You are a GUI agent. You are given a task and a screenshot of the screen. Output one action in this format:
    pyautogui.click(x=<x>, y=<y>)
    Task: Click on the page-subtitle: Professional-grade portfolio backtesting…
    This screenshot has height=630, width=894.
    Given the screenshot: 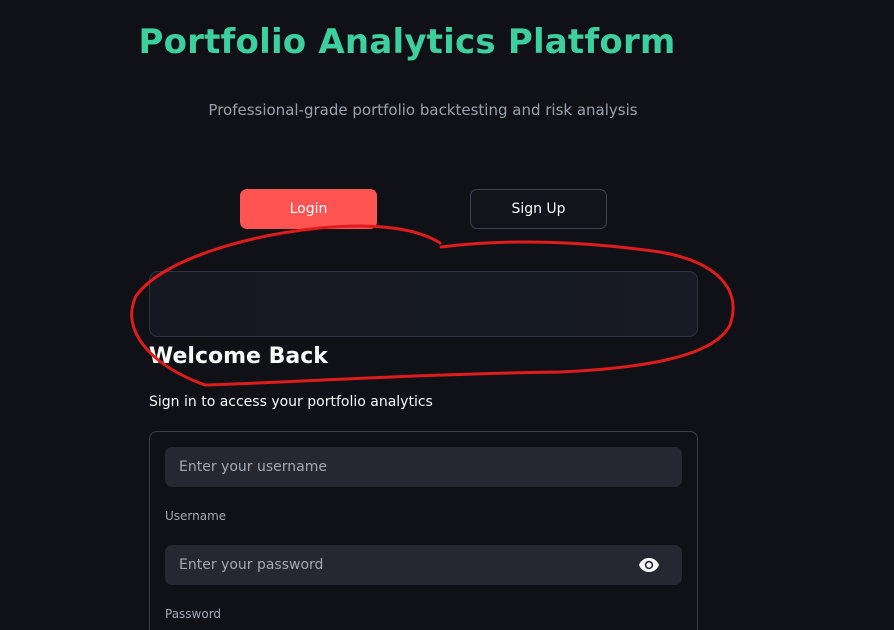 What is the action you would take?
    pyautogui.click(x=423, y=110)
    